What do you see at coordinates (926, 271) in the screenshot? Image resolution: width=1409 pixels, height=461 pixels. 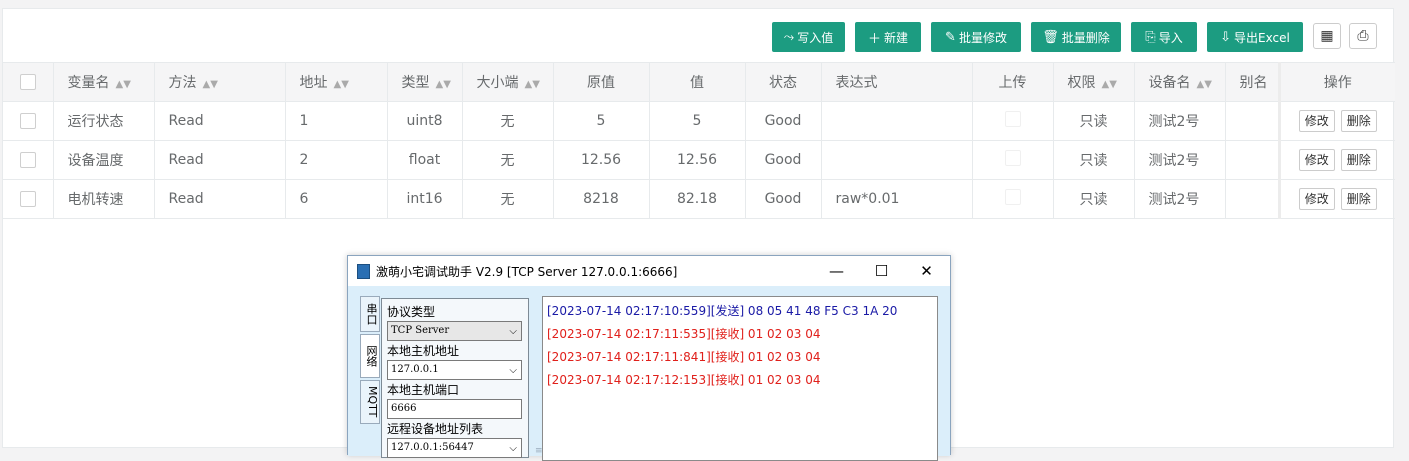 I see `close-button: ✕` at bounding box center [926, 271].